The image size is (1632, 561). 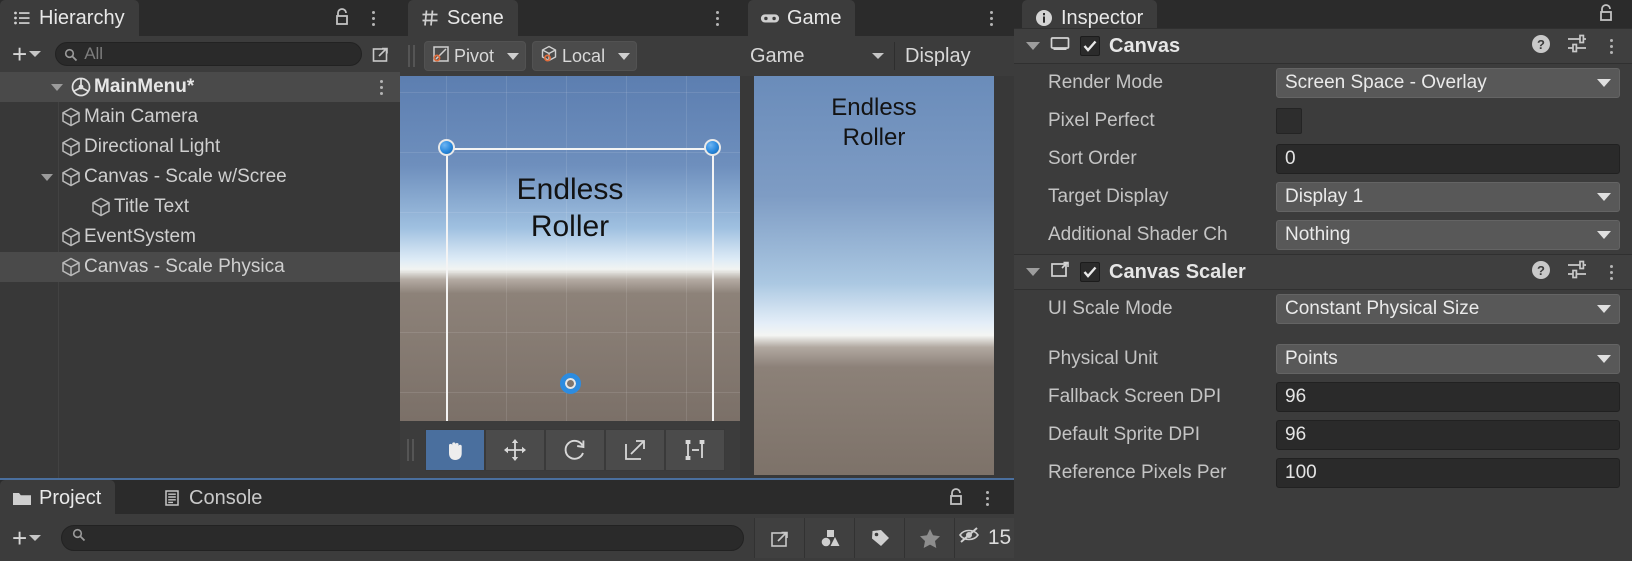 I want to click on hierarchy-scene-row: MainMenu*, so click(x=200, y=87).